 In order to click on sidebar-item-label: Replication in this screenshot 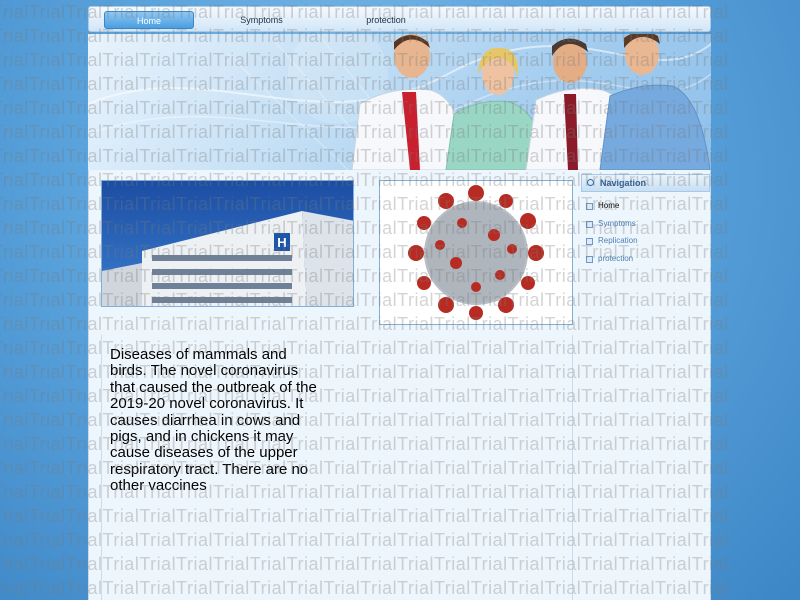, I will do `click(618, 240)`.